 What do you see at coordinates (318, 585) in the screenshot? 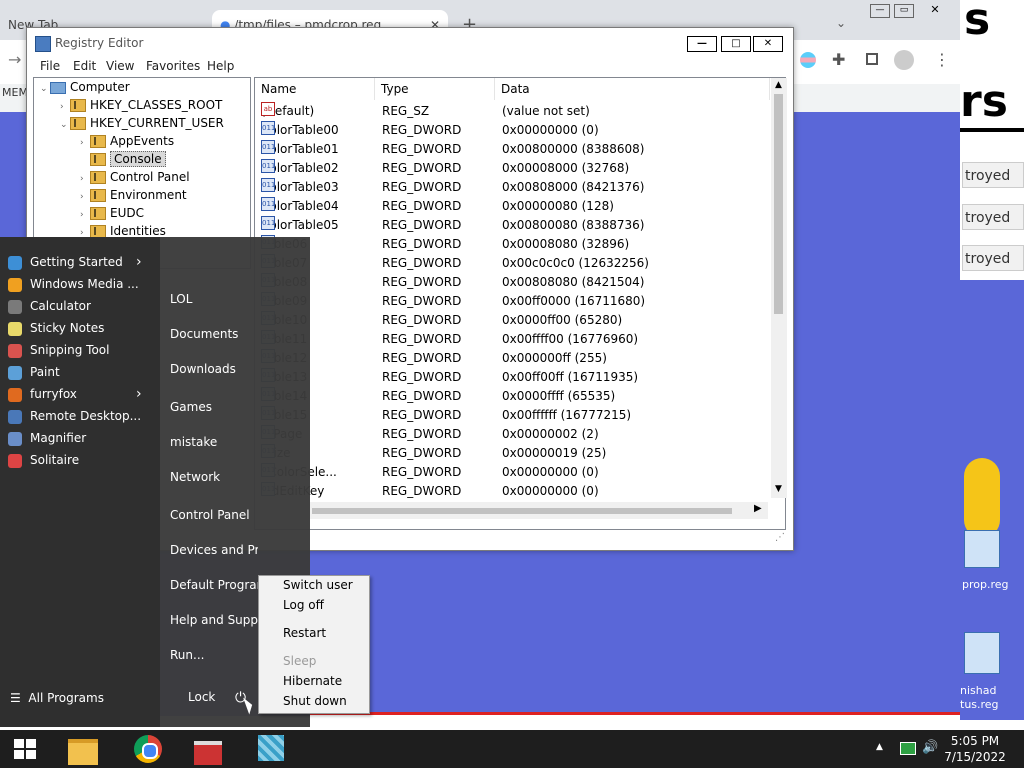
I see `power-menu-item: Switch user` at bounding box center [318, 585].